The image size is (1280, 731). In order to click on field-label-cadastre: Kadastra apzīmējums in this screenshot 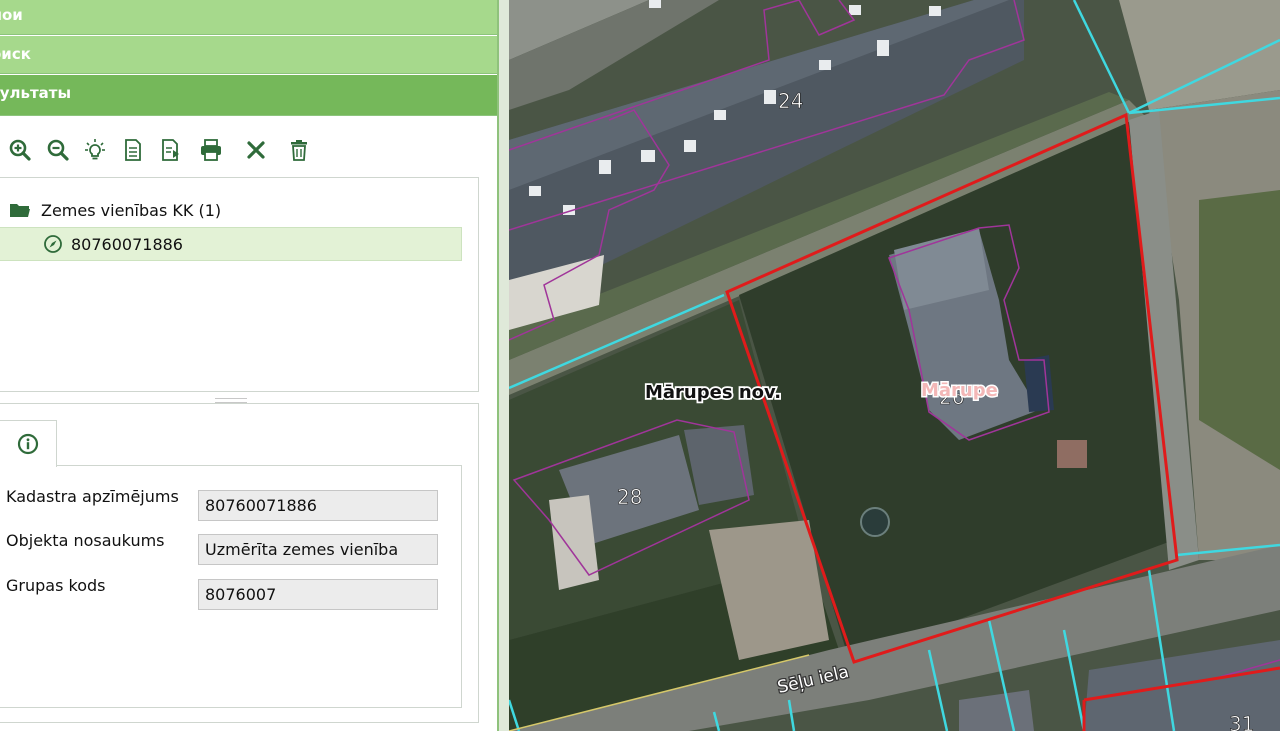, I will do `click(92, 496)`.